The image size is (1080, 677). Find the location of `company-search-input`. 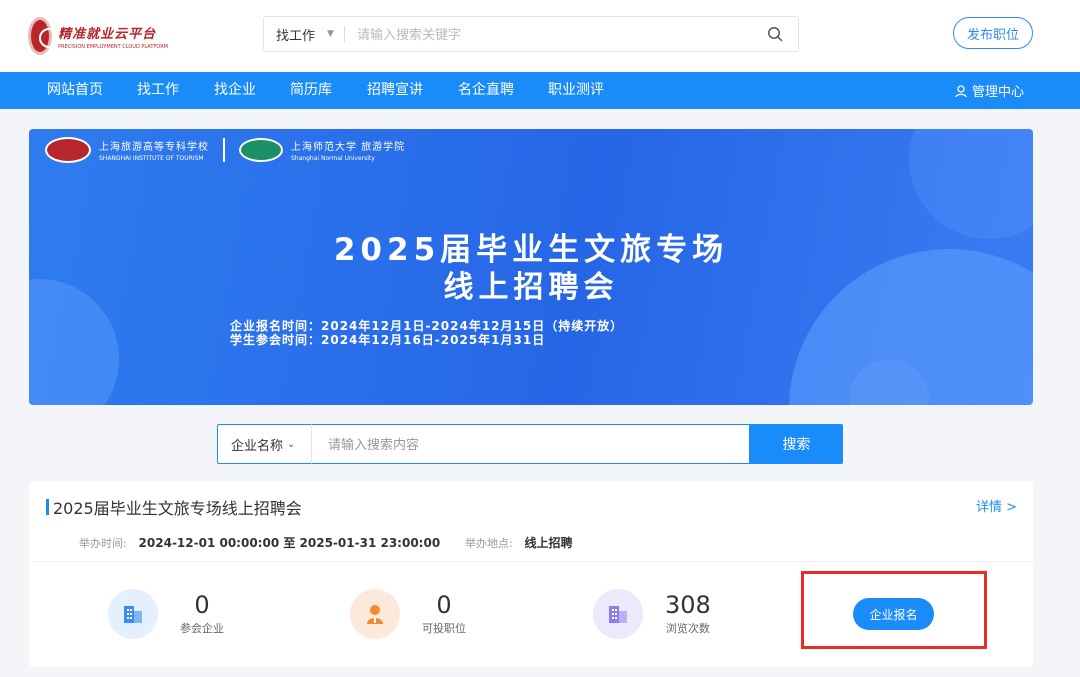

company-search-input is located at coordinates (530, 444).